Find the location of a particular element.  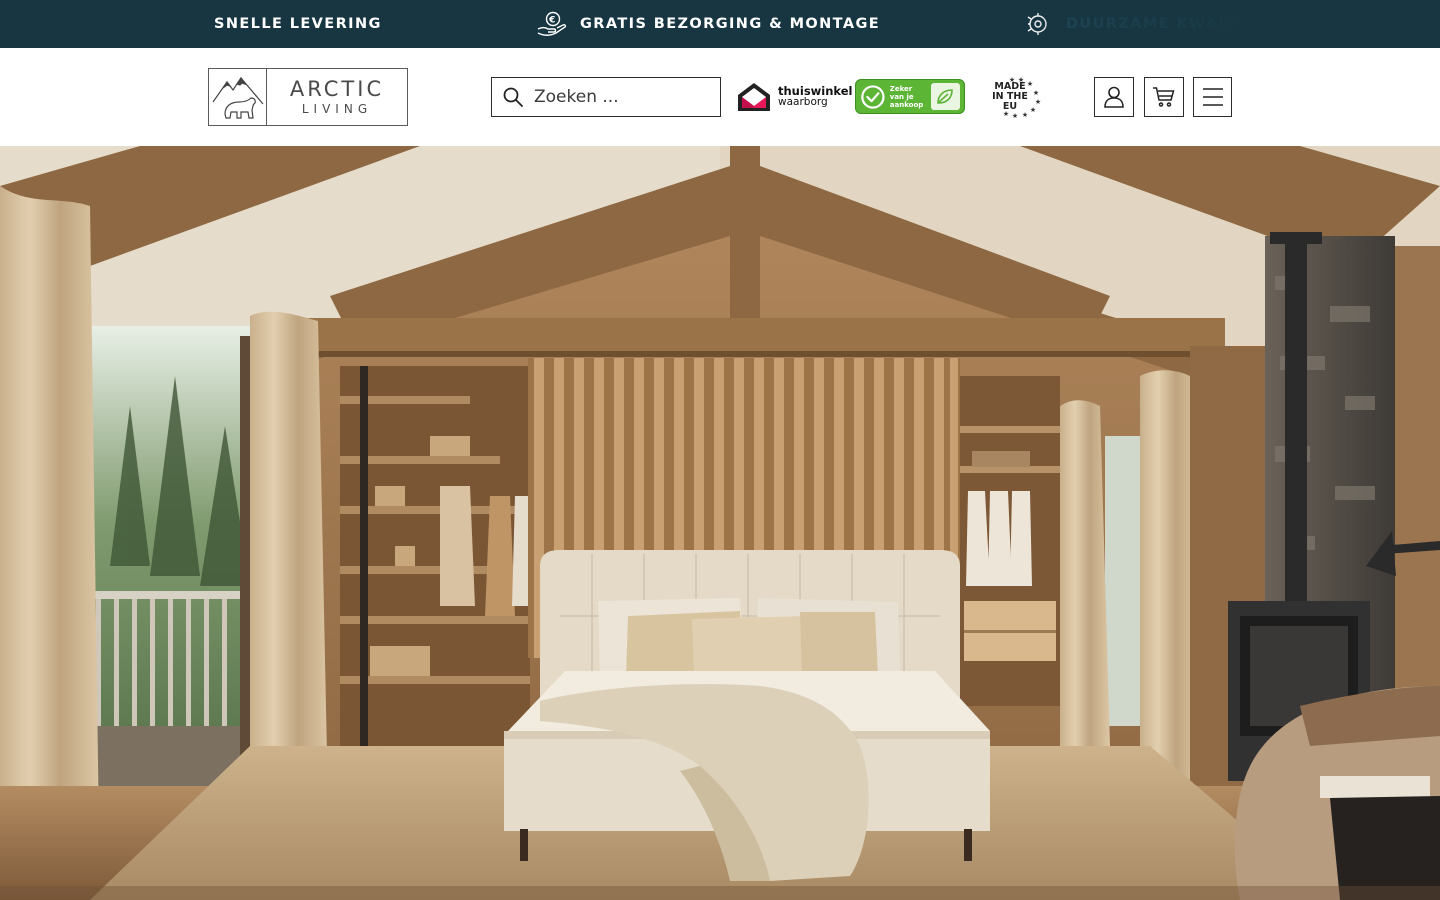

site-logo: ARCTIC LIVING is located at coordinates (308, 97).